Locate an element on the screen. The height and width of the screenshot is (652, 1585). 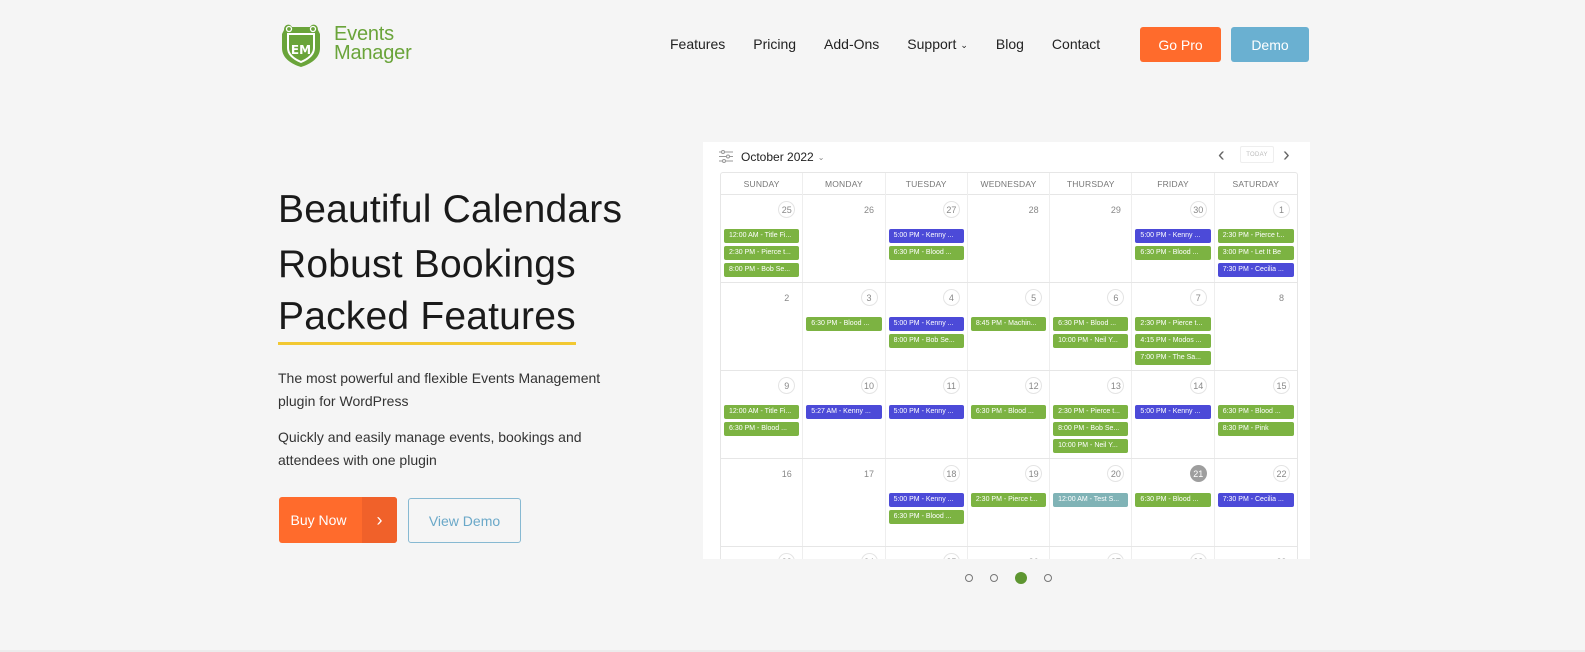
calendar-day: 15 6:30 PM - Blood ... 8:30 PM - Pink is located at coordinates (1256, 414).